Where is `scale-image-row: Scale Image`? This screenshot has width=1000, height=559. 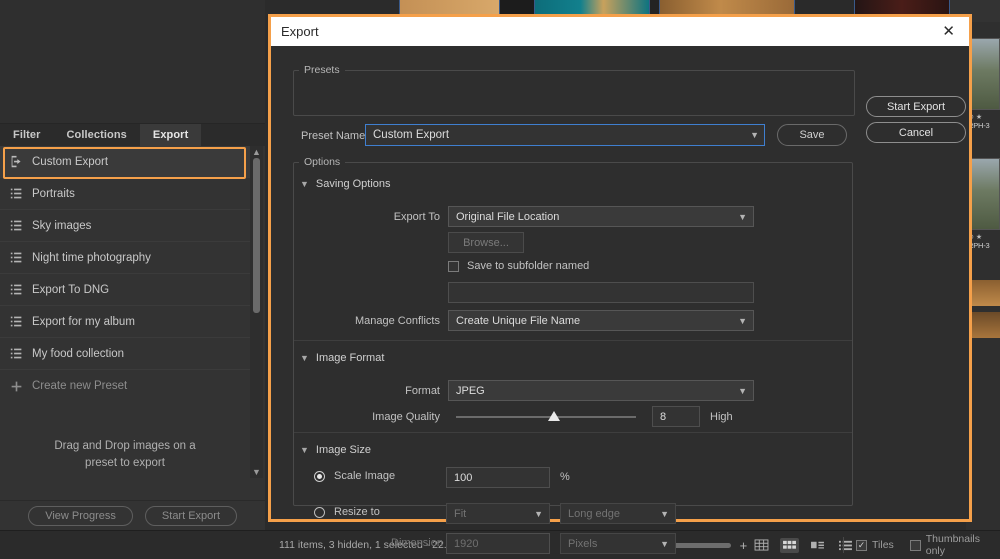 scale-image-row: Scale Image is located at coordinates (354, 476).